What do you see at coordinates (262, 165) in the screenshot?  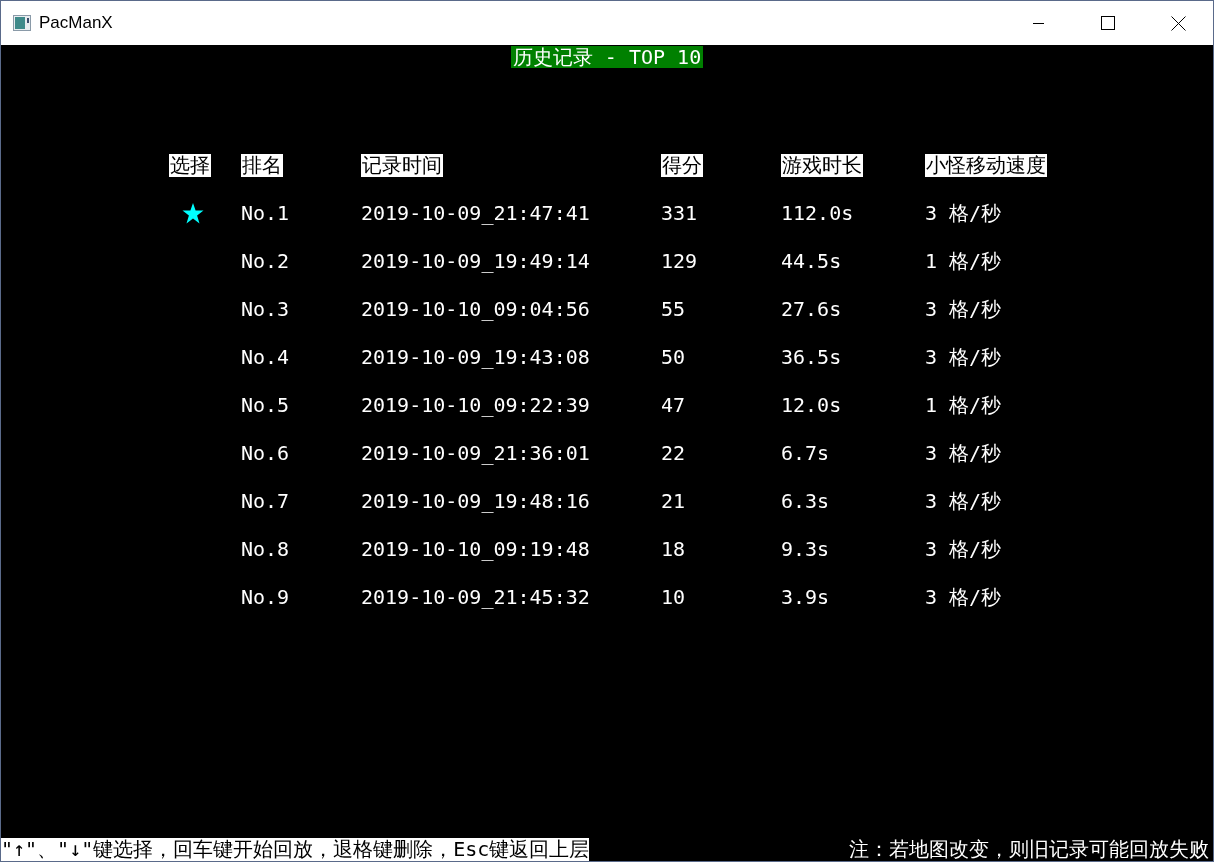 I see `column-header: 排名` at bounding box center [262, 165].